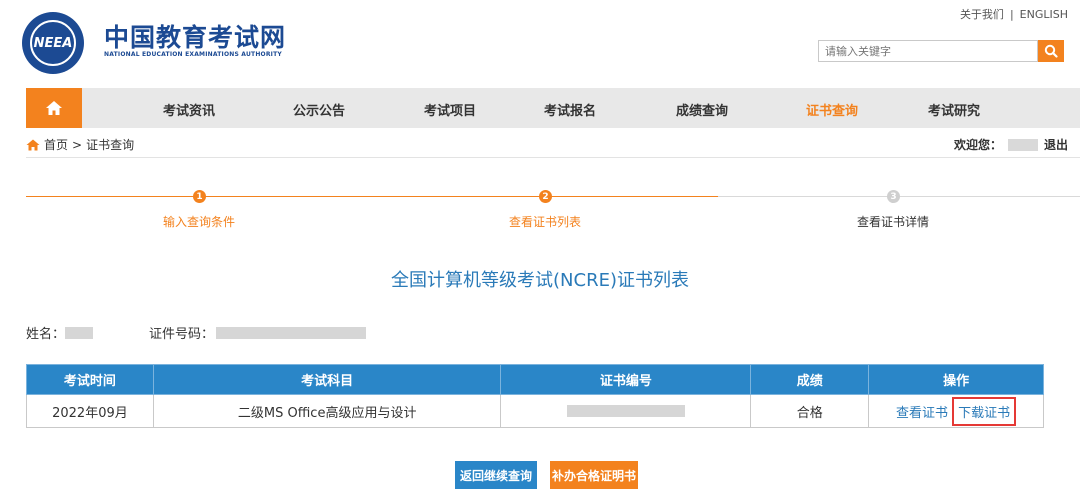  What do you see at coordinates (182, 334) in the screenshot?
I see `id-label: 证件号码：` at bounding box center [182, 334].